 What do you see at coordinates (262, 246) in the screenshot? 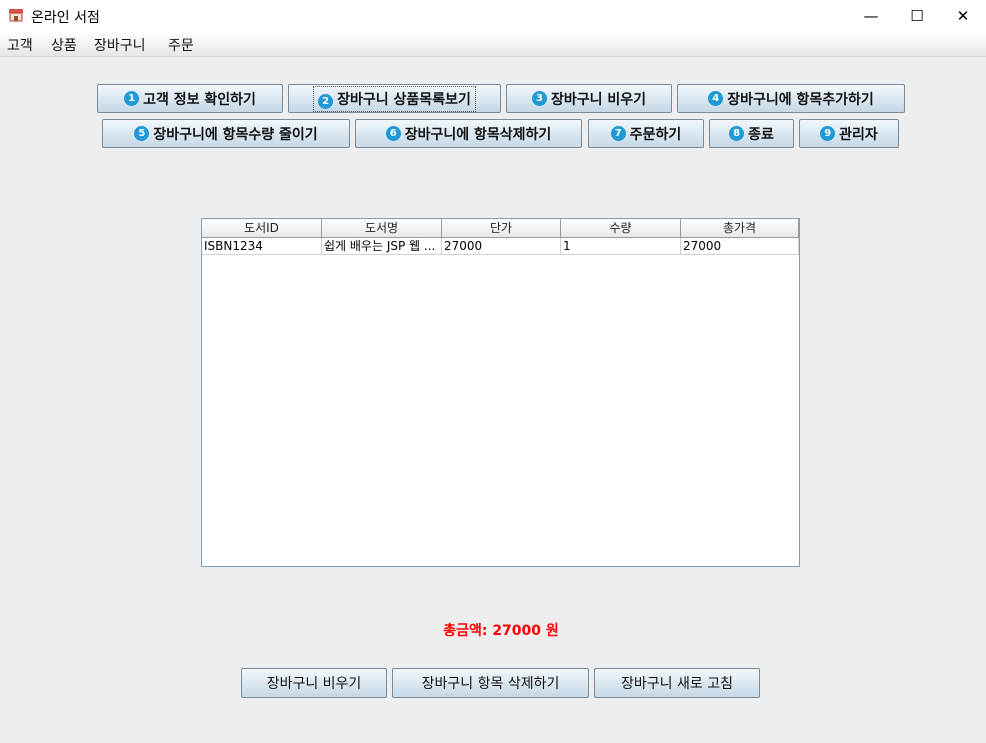
I see `cell-book-id: ISBN1234` at bounding box center [262, 246].